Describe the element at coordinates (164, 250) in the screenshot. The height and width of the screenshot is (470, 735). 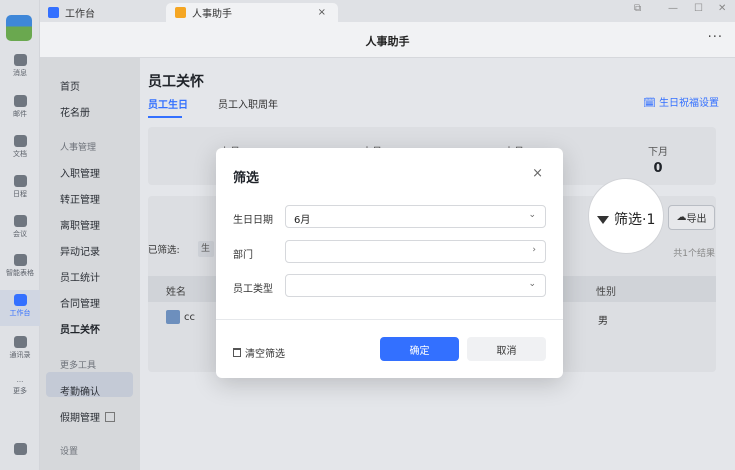
I see `filtered-label: 已筛选:` at that location.